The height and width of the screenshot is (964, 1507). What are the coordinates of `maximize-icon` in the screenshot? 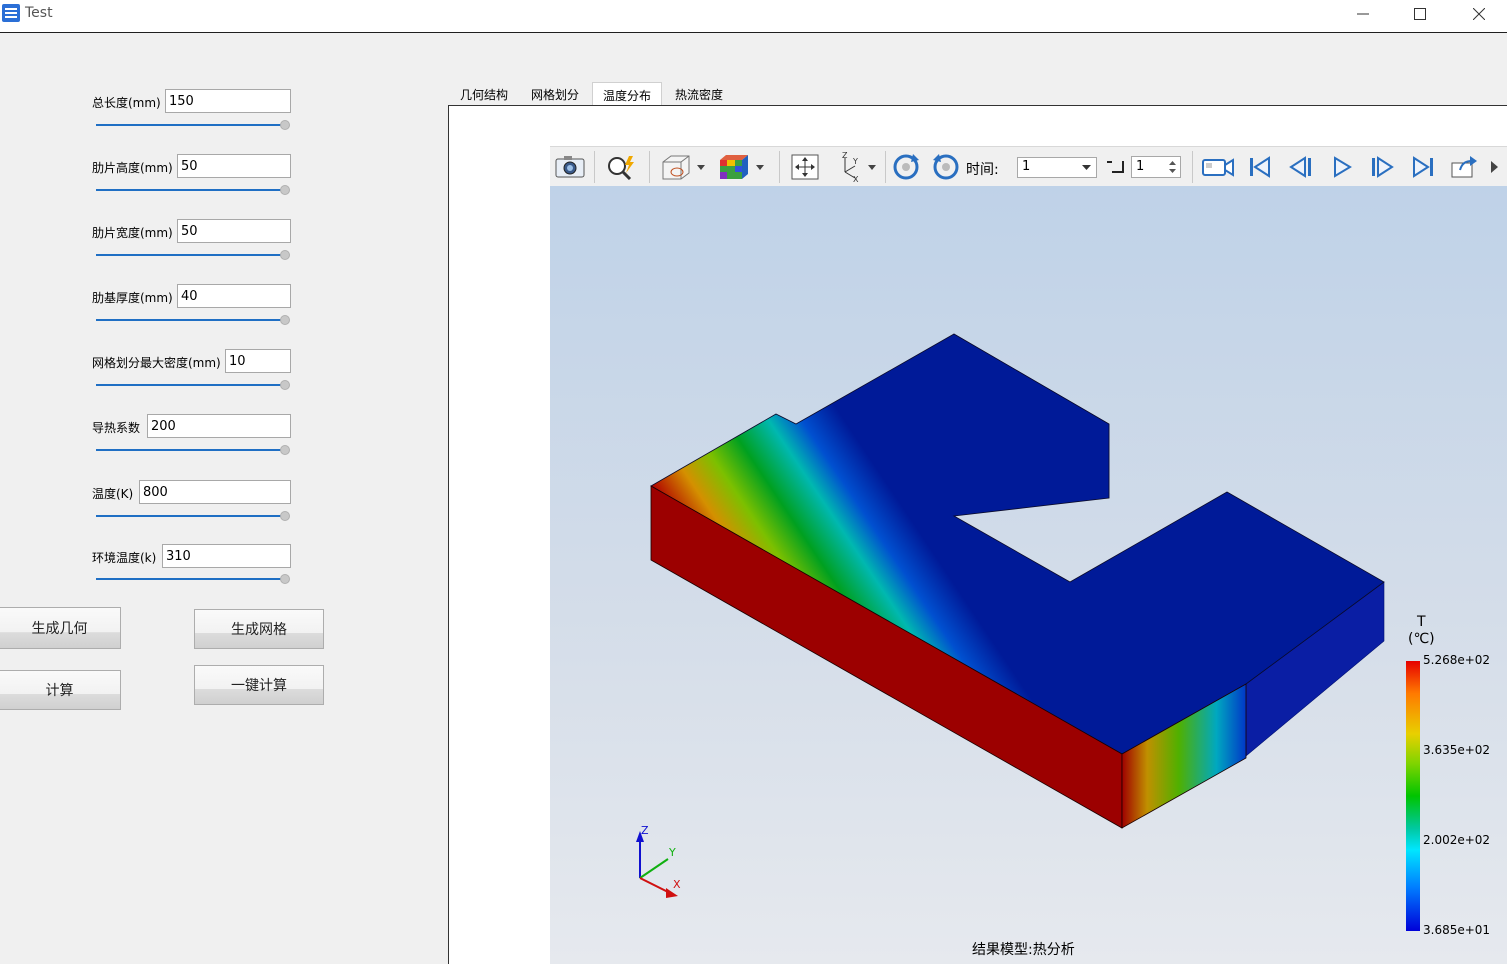 It's located at (1420, 14).